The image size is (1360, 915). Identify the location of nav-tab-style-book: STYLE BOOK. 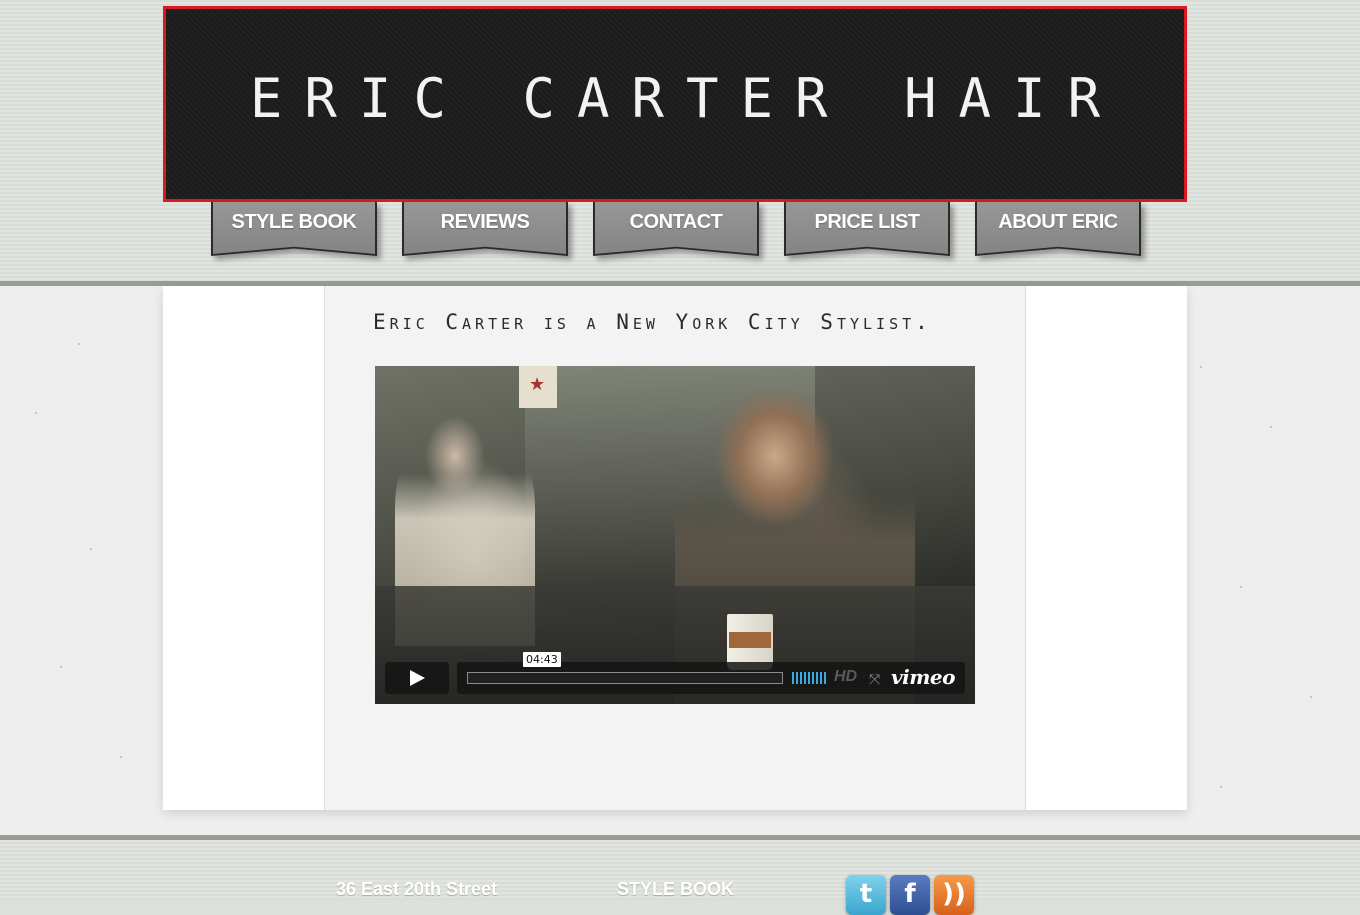
(294, 229).